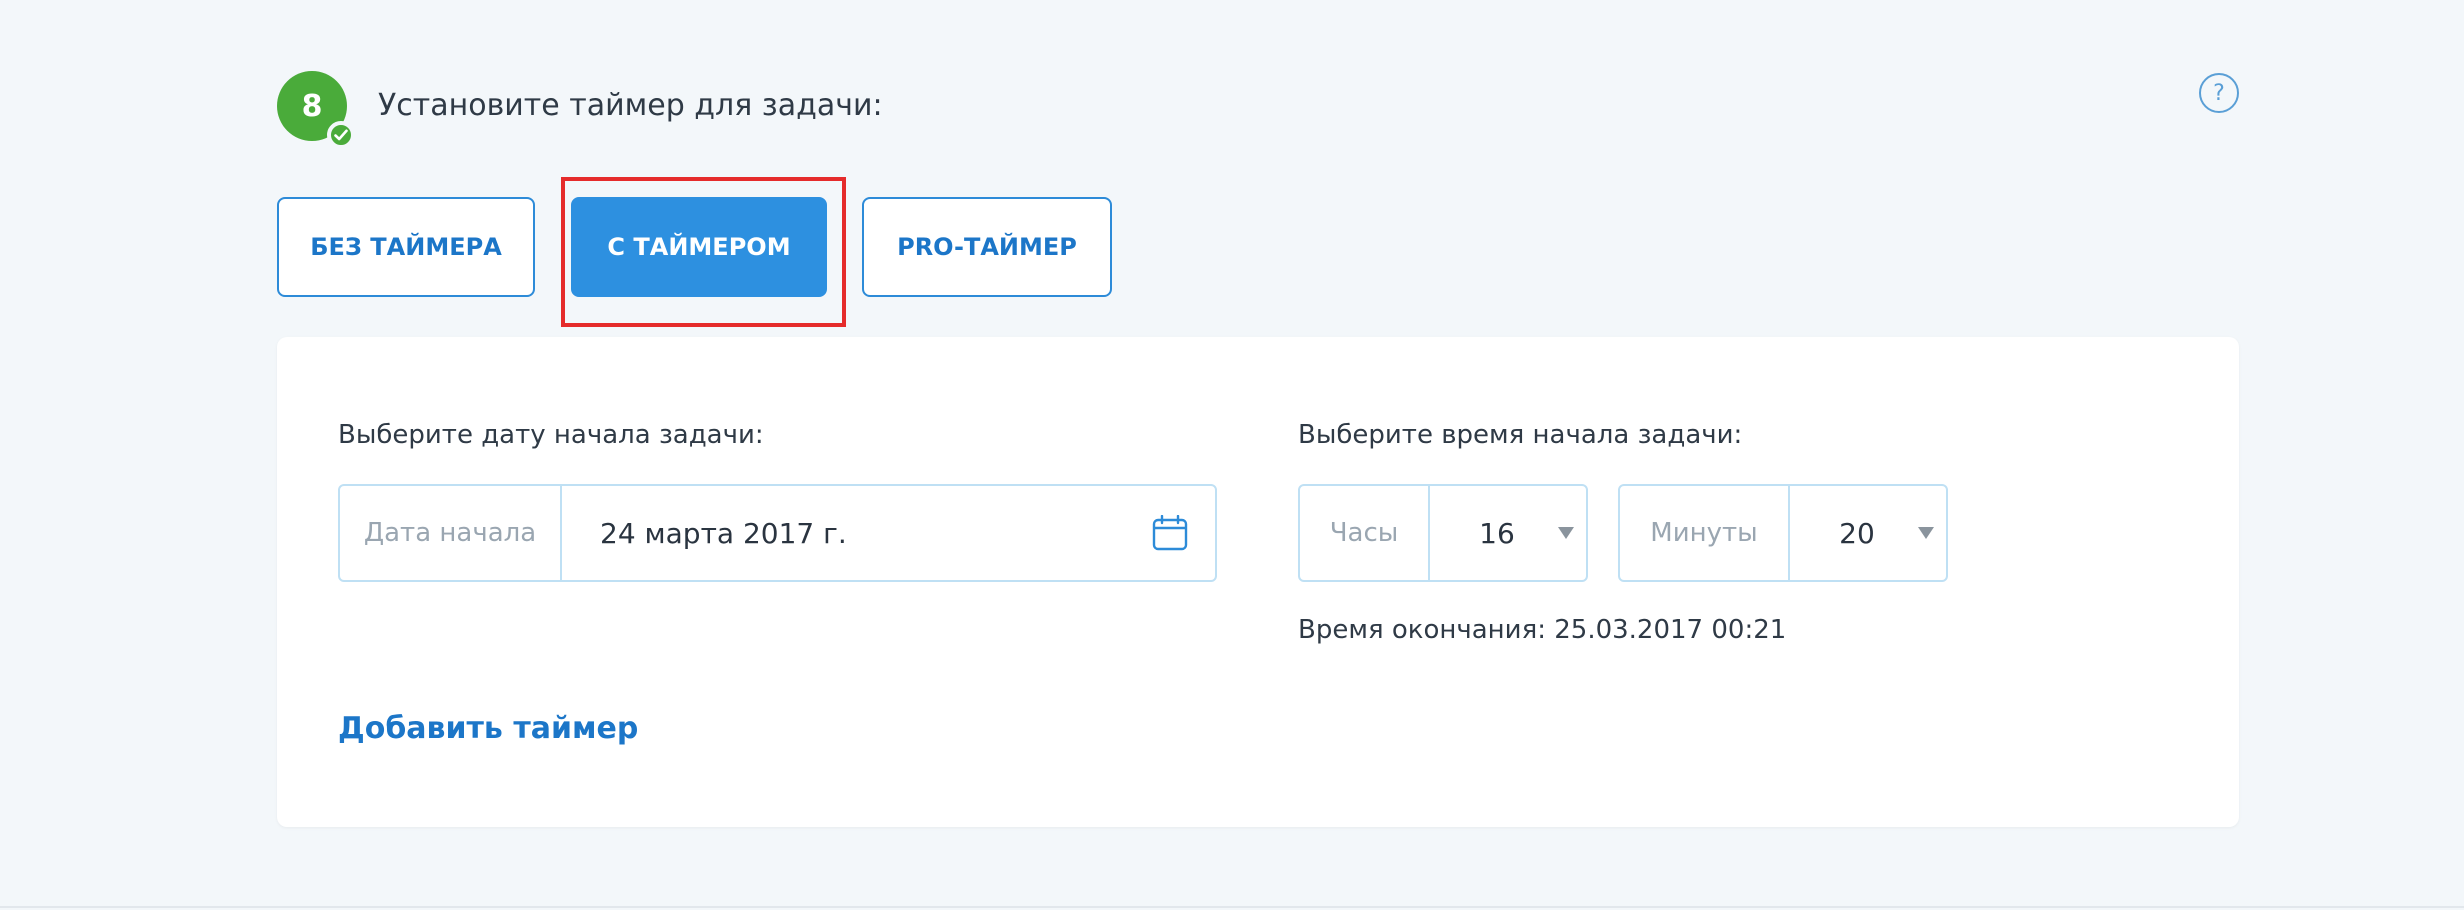  What do you see at coordinates (1170, 533) in the screenshot?
I see `calendar-icon` at bounding box center [1170, 533].